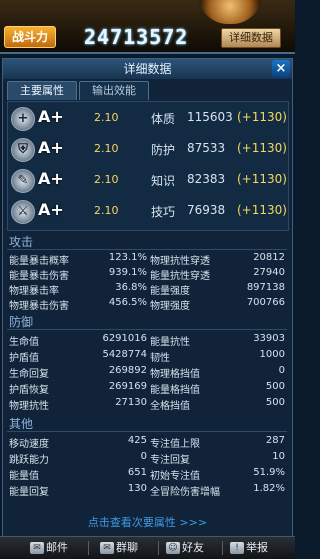  What do you see at coordinates (173, 548) in the screenshot?
I see `friends-icon: ☺` at bounding box center [173, 548].